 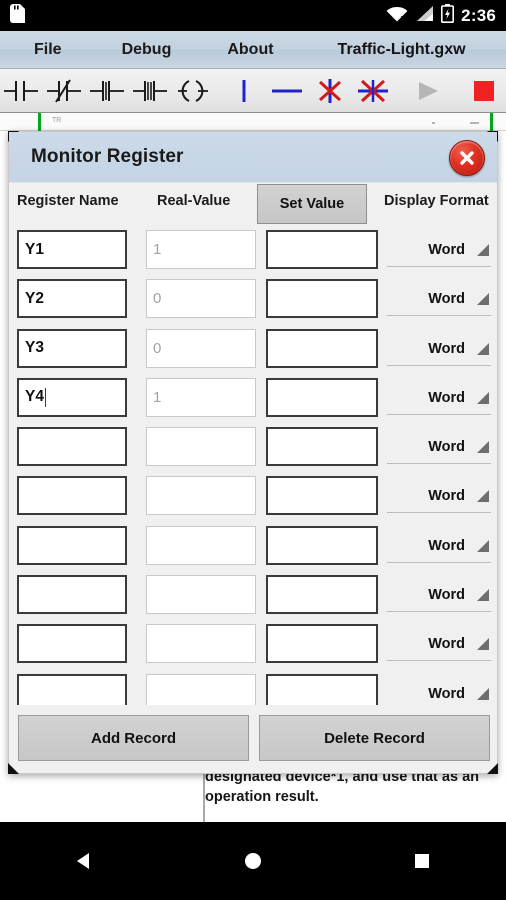 I want to click on home-icon, so click(x=253, y=861).